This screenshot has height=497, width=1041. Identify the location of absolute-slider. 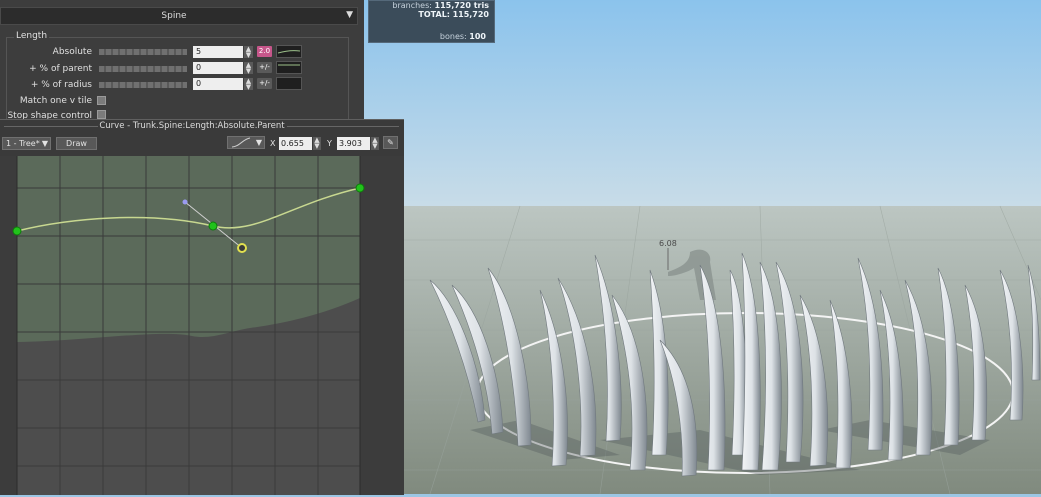
(143, 52).